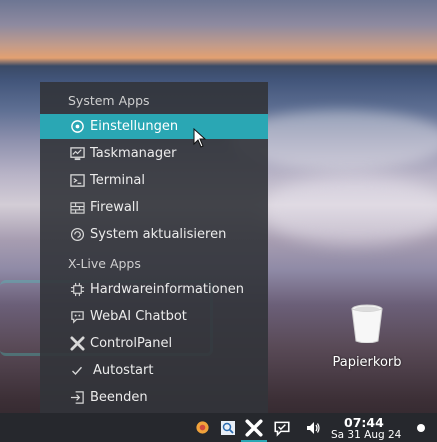 This screenshot has width=437, height=442. I want to click on menu-item-webai-chatbot: WebAI Chatbot, so click(154, 316).